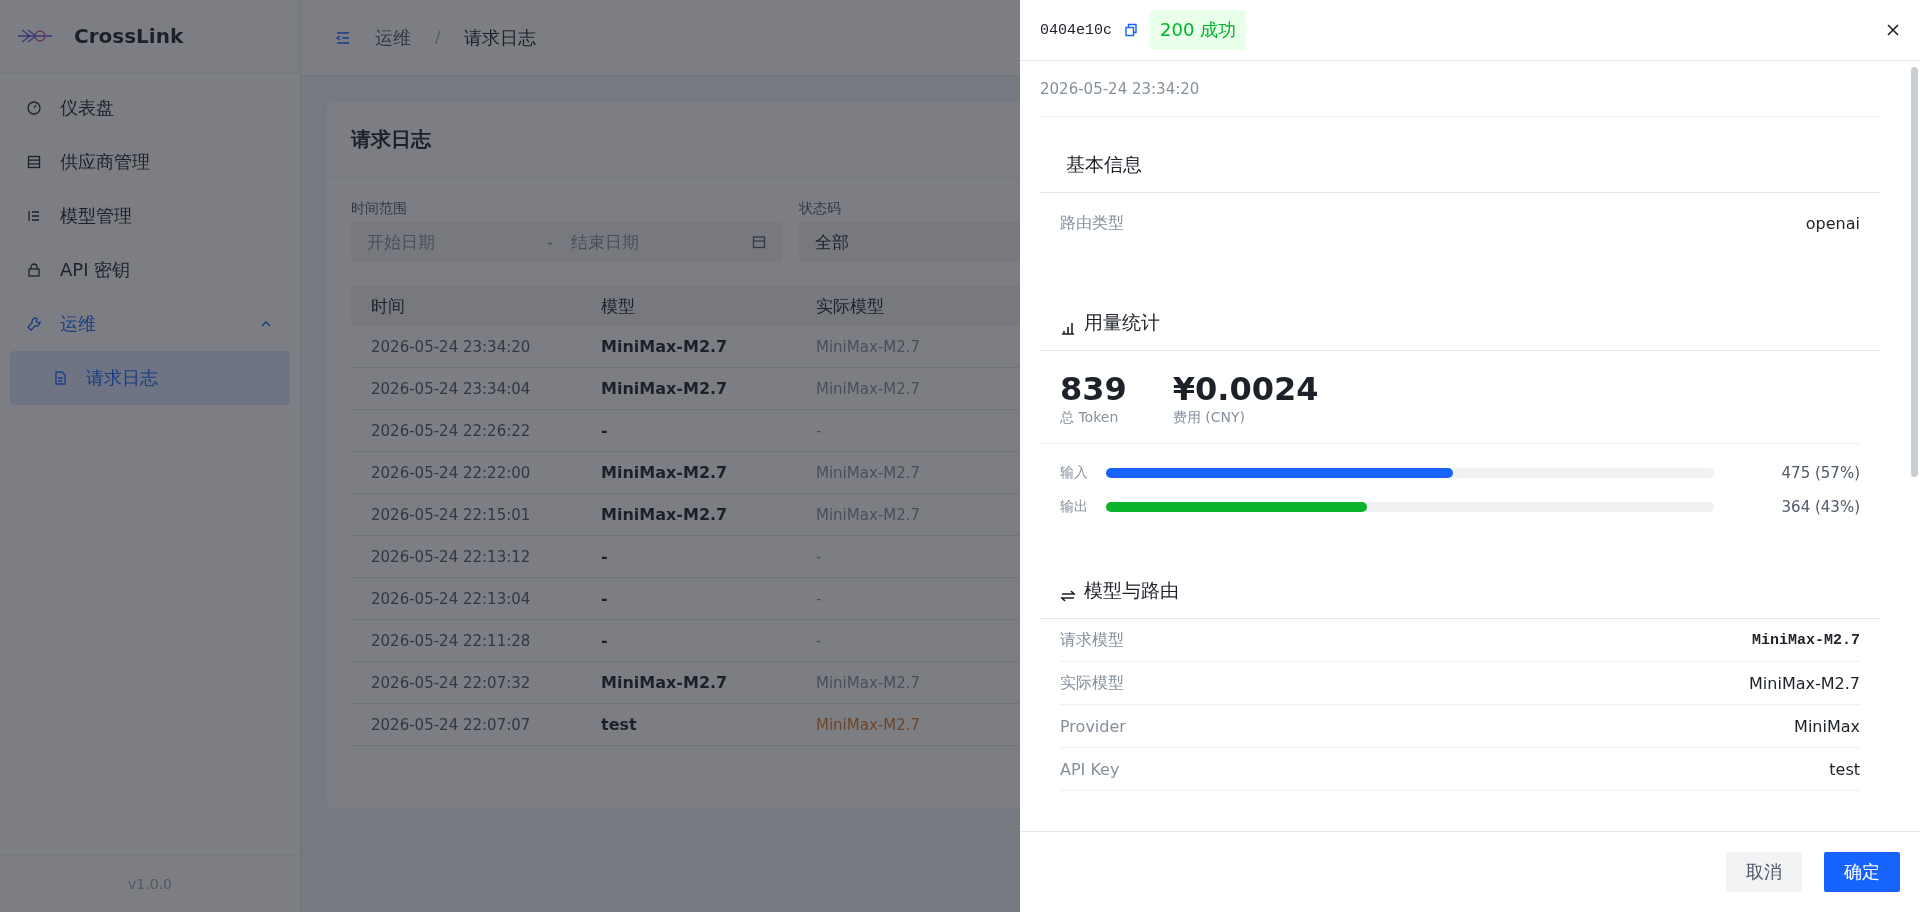  Describe the element at coordinates (60, 378) in the screenshot. I see `document-icon` at that location.